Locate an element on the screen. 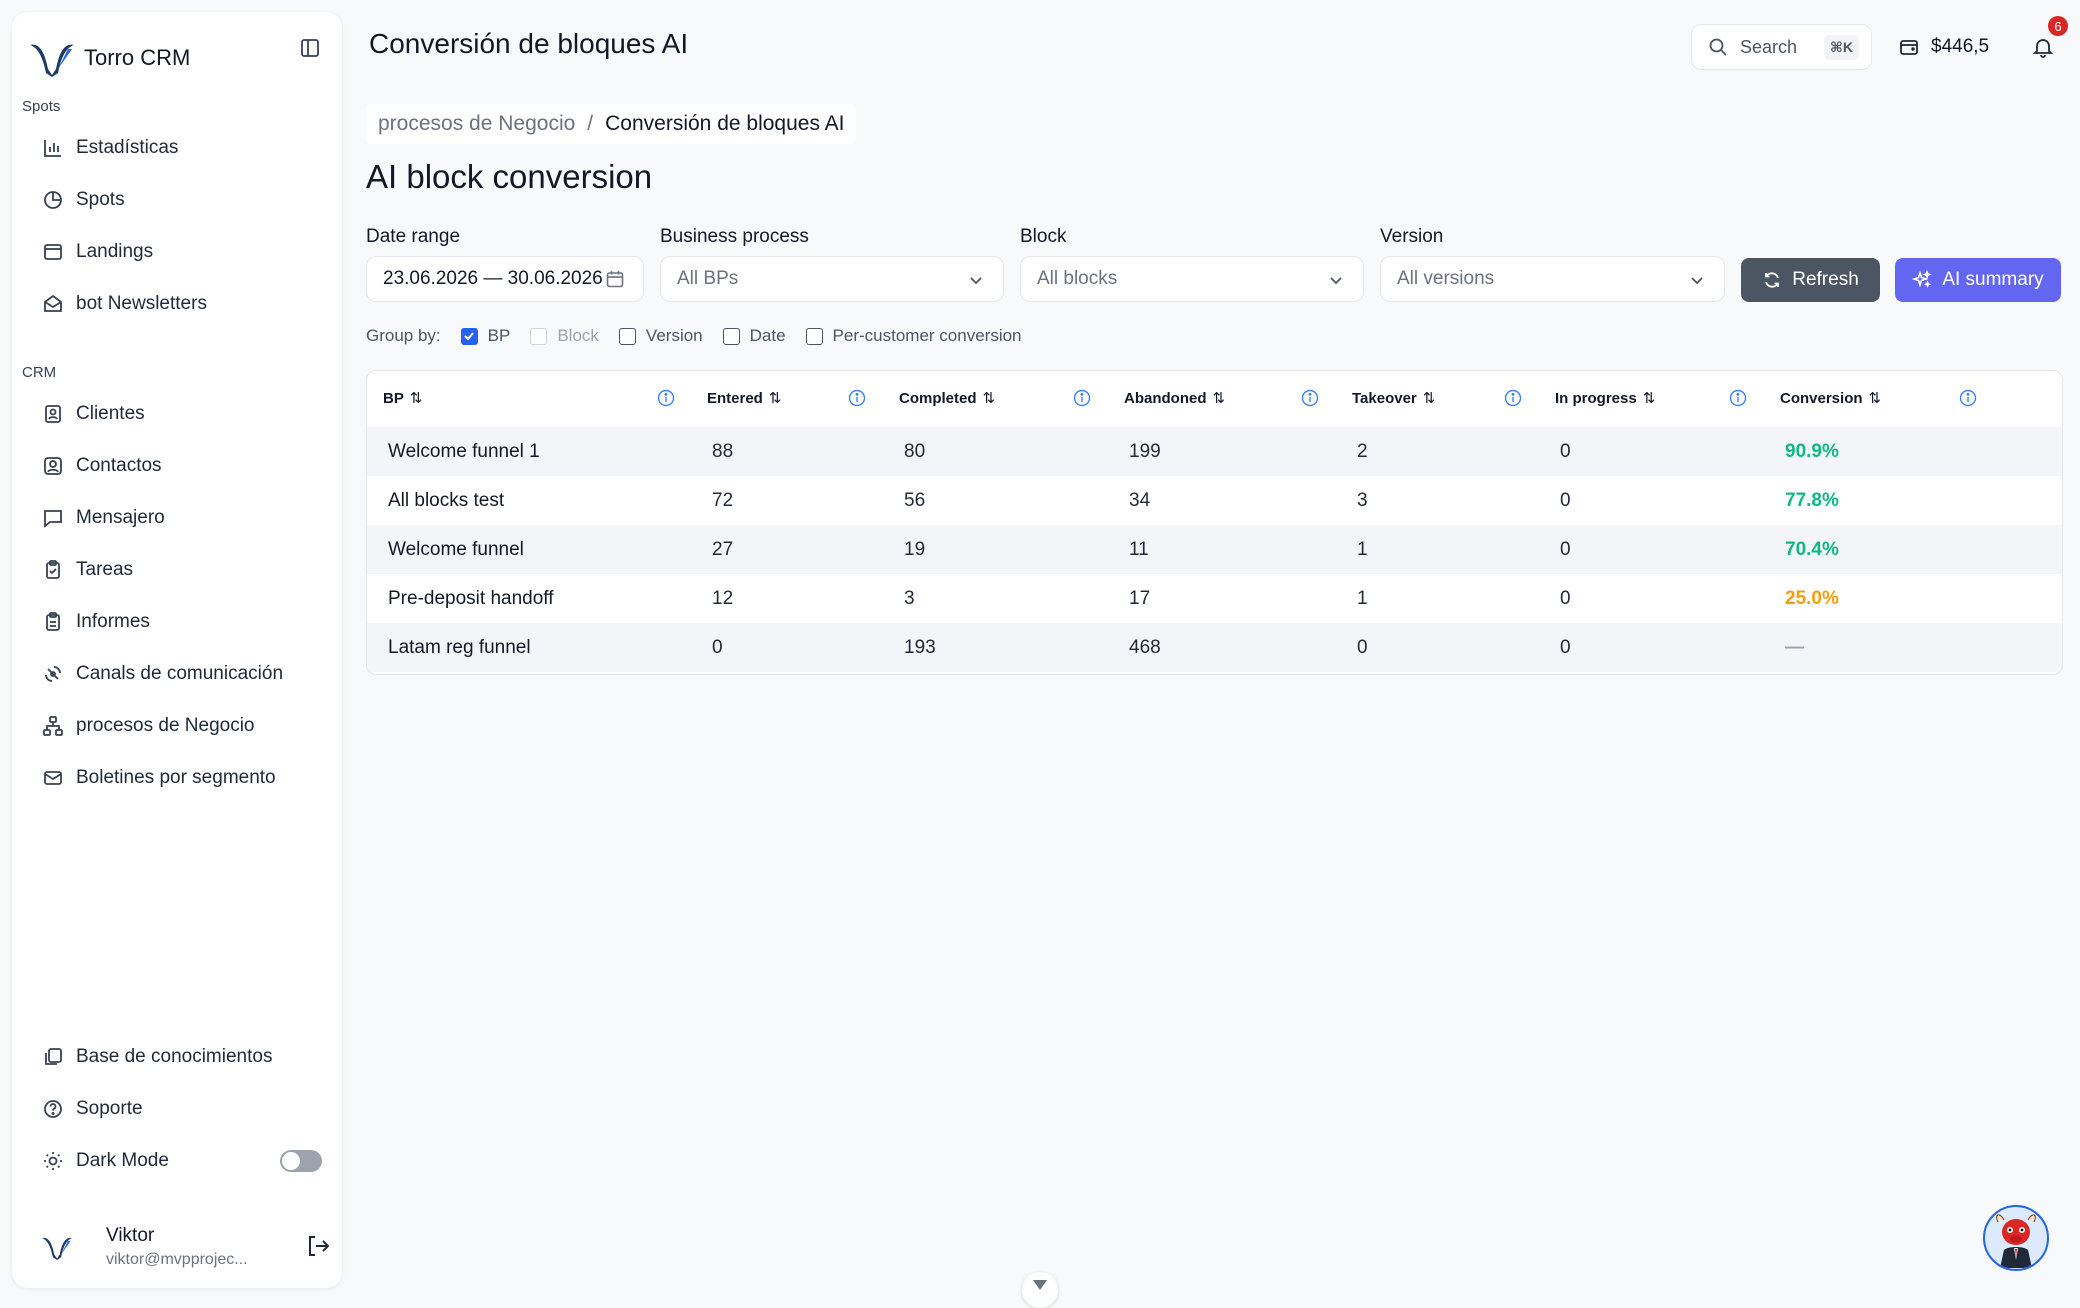  sidebar-item-knowledge: Base de conocimientos is located at coordinates (177, 1057).